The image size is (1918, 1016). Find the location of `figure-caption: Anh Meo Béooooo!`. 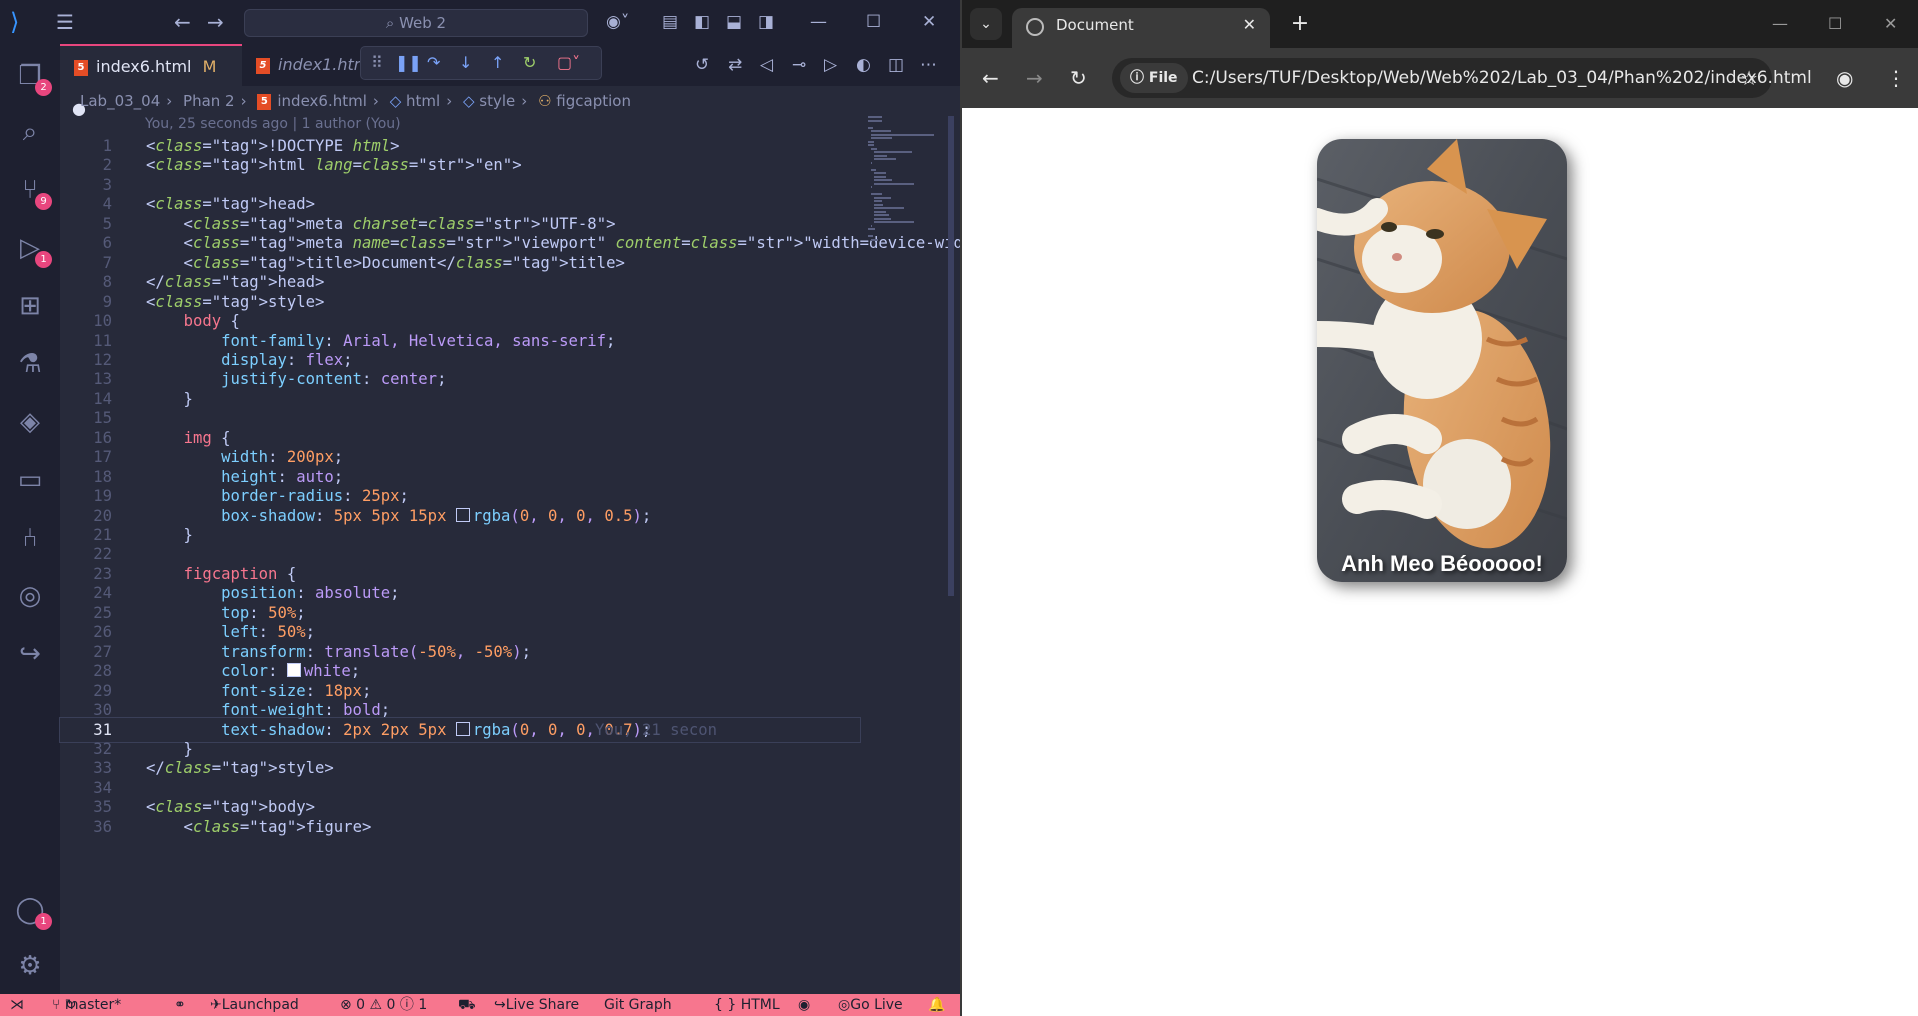

figure-caption: Anh Meo Béooooo! is located at coordinates (1442, 563).